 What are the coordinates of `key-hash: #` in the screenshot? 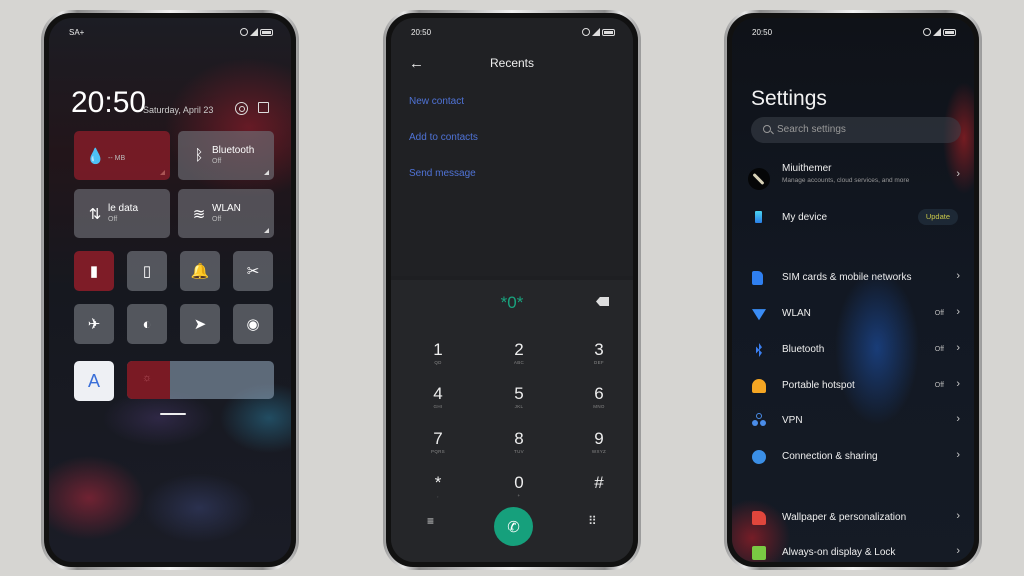 It's located at (599, 483).